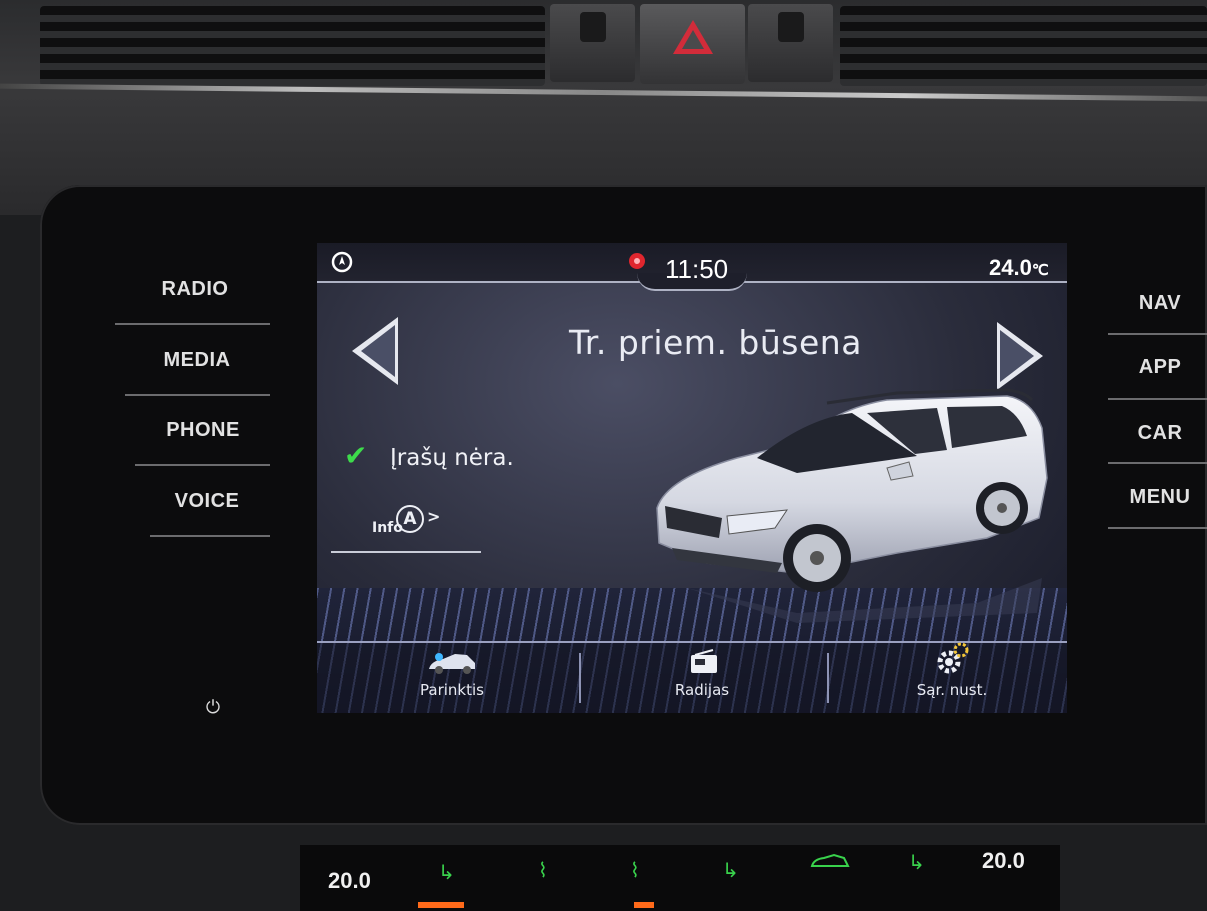  Describe the element at coordinates (1160, 303) in the screenshot. I see `nav-button: NAV` at that location.